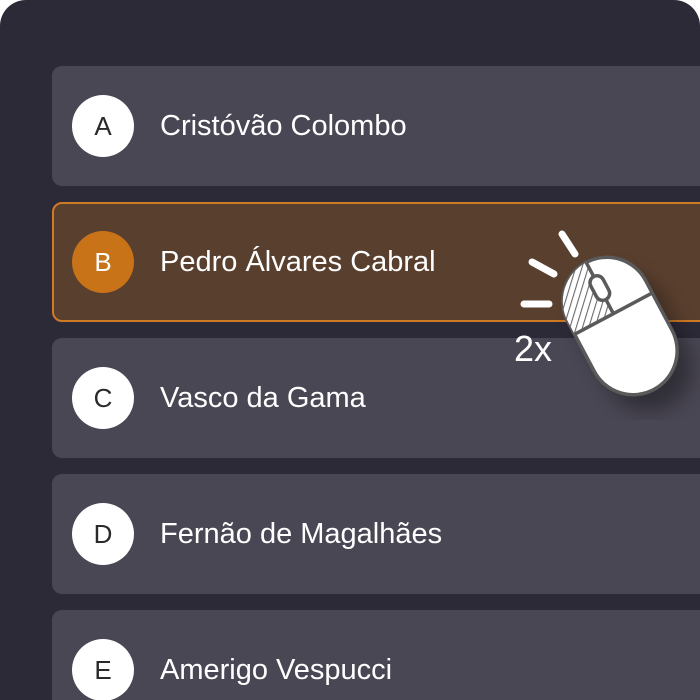 Image resolution: width=700 pixels, height=700 pixels. I want to click on mouse-double-click-icon, so click(606, 321).